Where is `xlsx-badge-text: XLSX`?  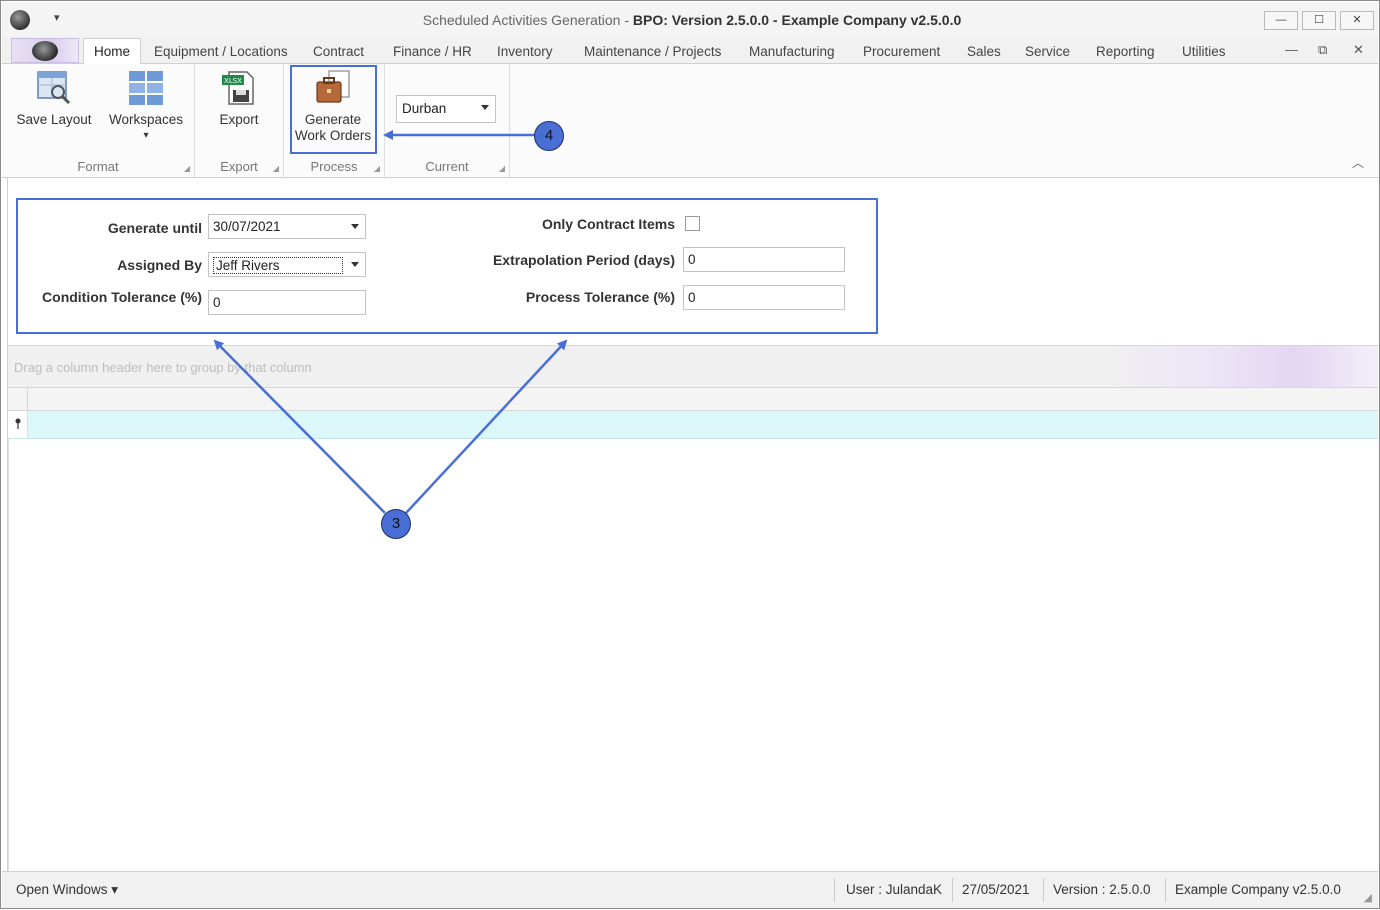
xlsx-badge-text: XLSX is located at coordinates (233, 81).